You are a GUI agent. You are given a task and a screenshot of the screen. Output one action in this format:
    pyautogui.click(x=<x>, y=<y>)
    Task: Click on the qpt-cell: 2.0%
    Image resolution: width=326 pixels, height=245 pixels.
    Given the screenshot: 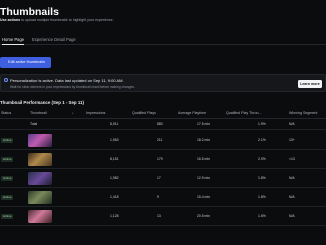 What is the action you would take?
    pyautogui.click(x=262, y=159)
    